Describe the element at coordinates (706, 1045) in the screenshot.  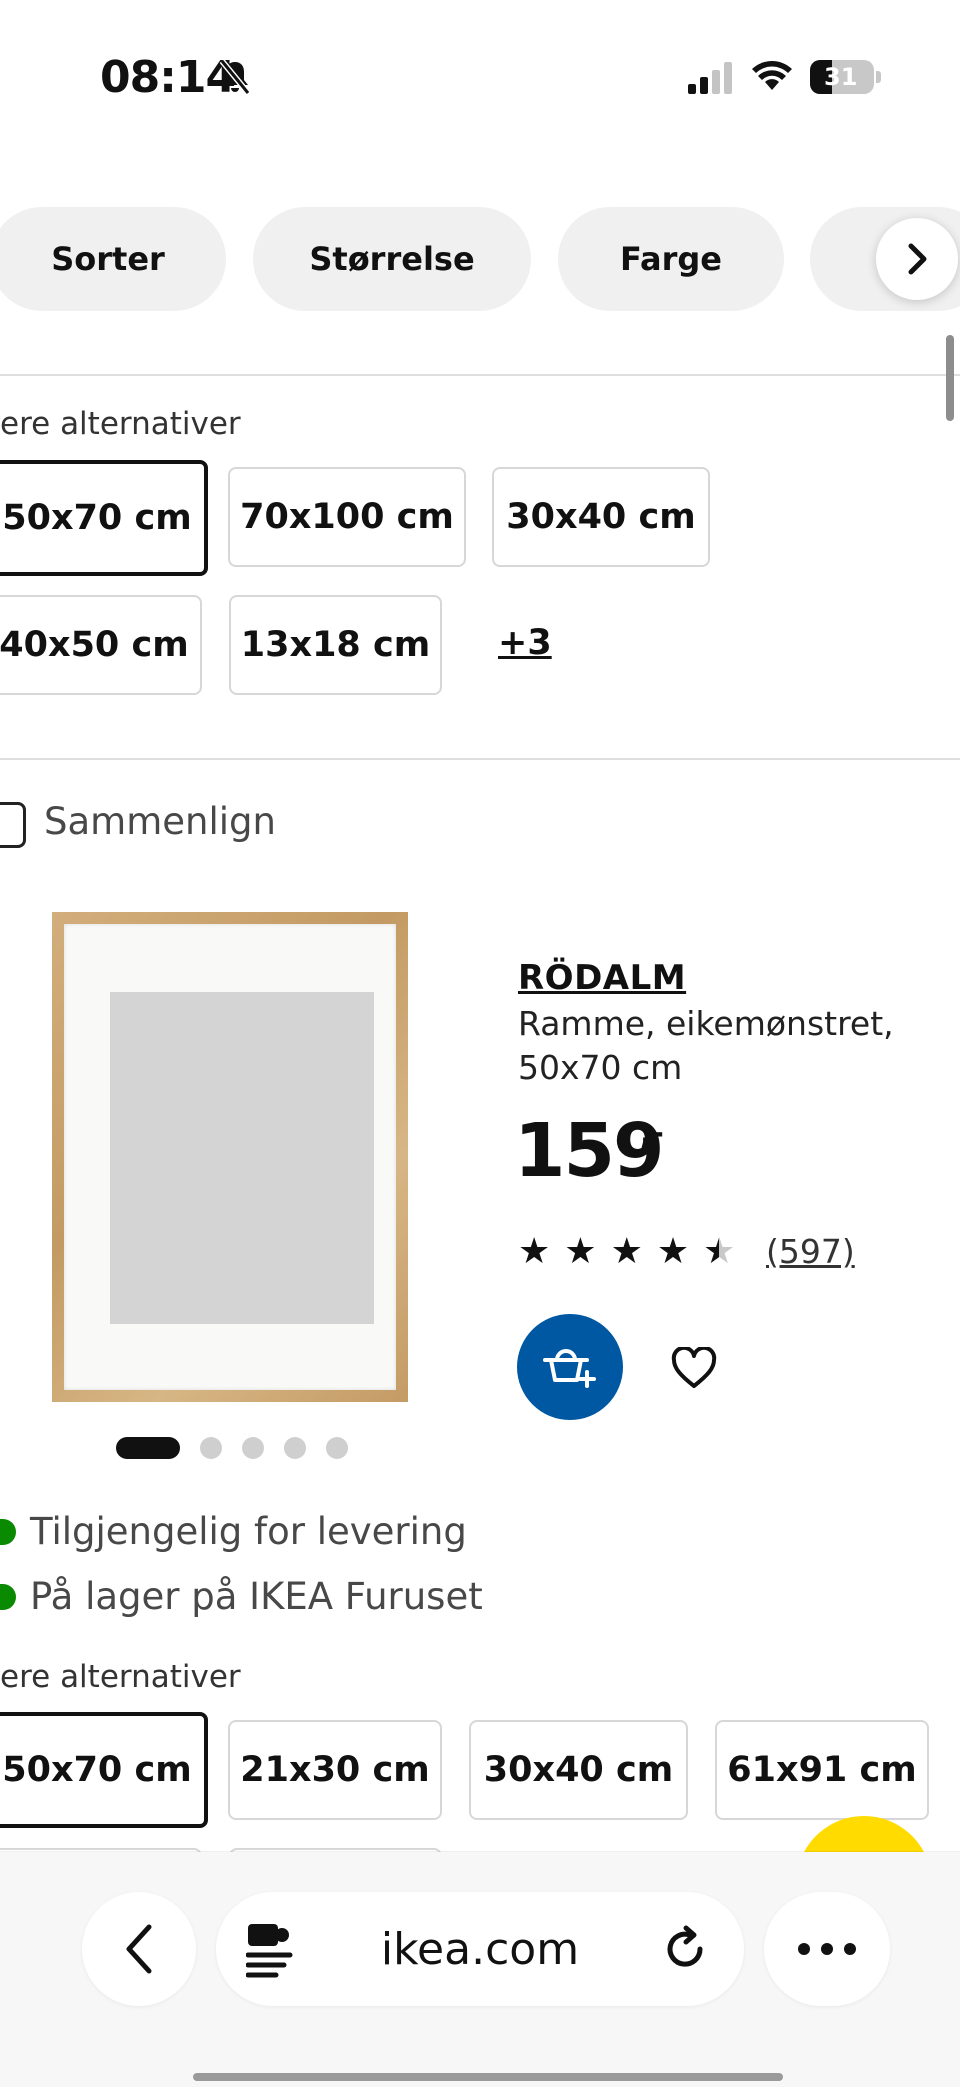
I see `product-description: Ramme, eikemønstret, 50x70 cm` at that location.